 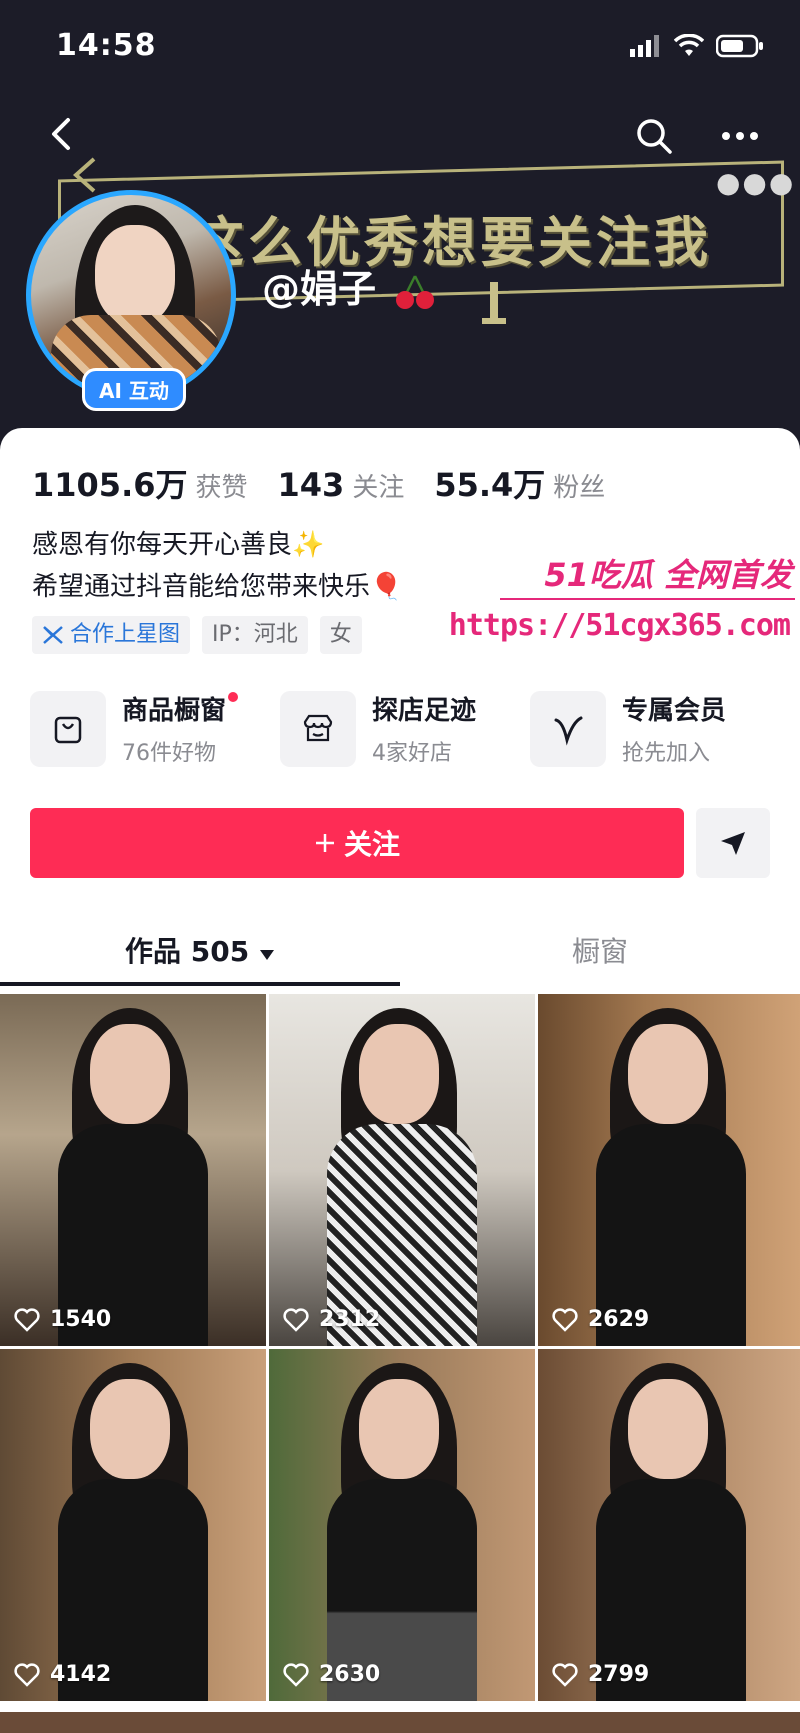 I want to click on like-count-value: 4142, so click(x=81, y=1674).